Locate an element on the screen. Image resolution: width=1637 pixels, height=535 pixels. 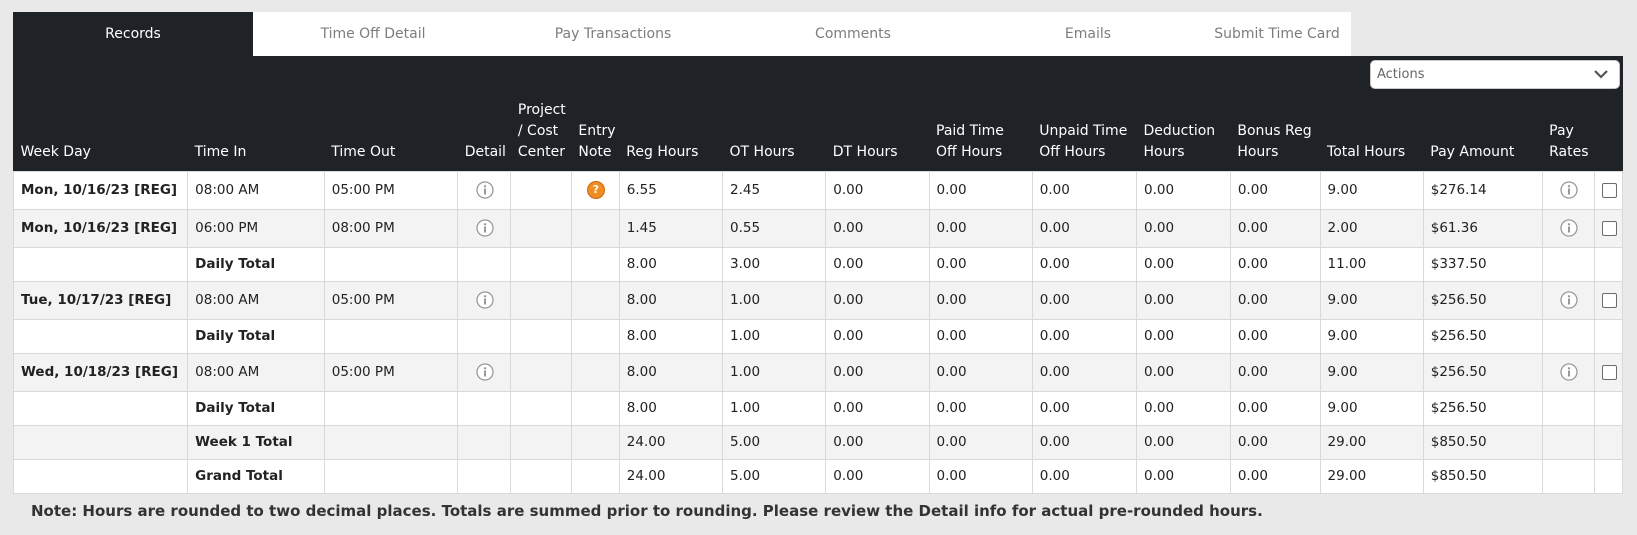
reg-hours-cell: 24.00 is located at coordinates (671, 442).